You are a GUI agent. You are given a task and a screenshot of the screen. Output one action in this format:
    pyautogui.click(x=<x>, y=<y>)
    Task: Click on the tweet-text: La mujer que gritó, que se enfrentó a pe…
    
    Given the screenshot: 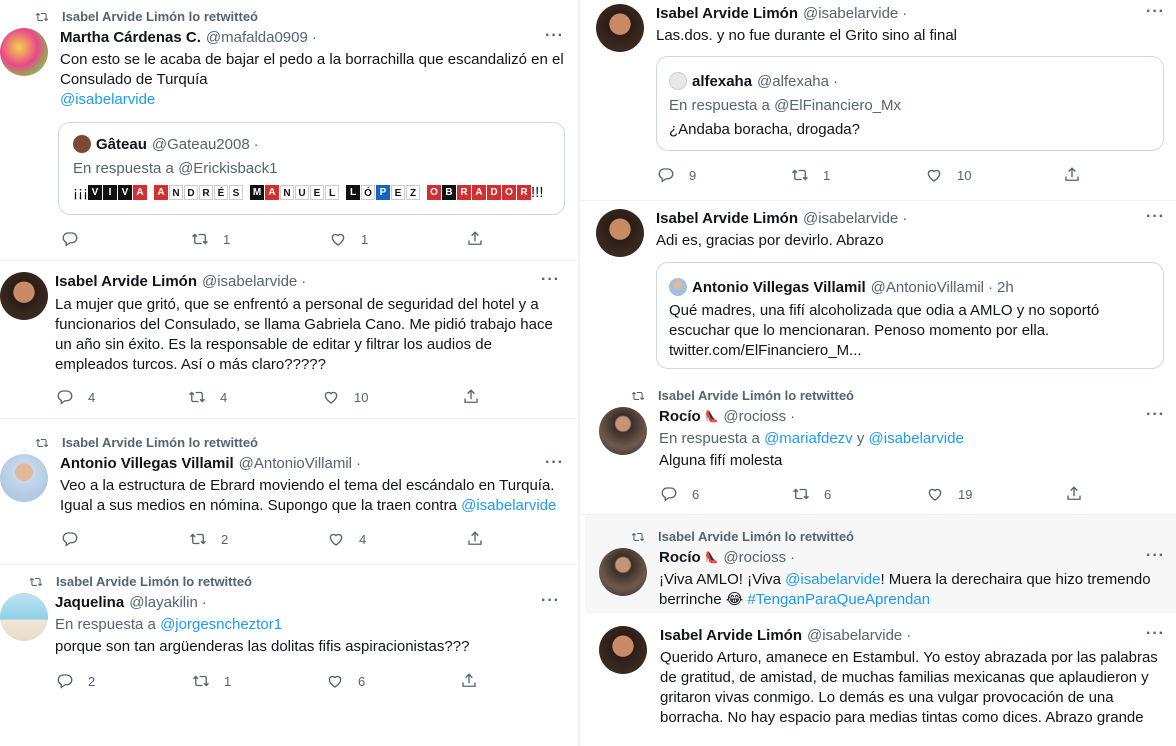 What is the action you would take?
    pyautogui.click(x=304, y=334)
    